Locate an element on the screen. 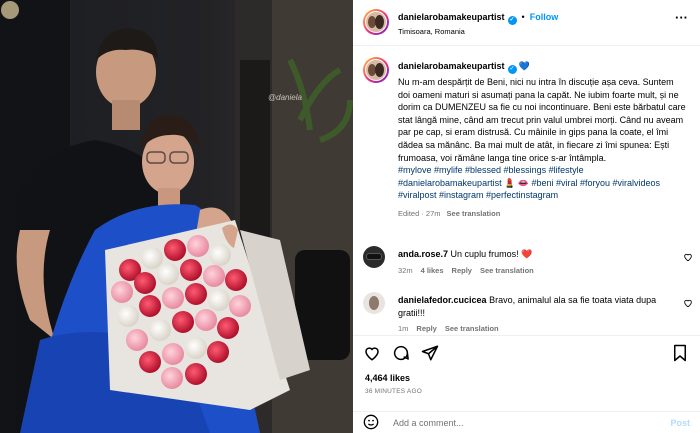 This screenshot has width=700, height=433. caption-username: danielarobamakeupartist is located at coordinates (451, 66).